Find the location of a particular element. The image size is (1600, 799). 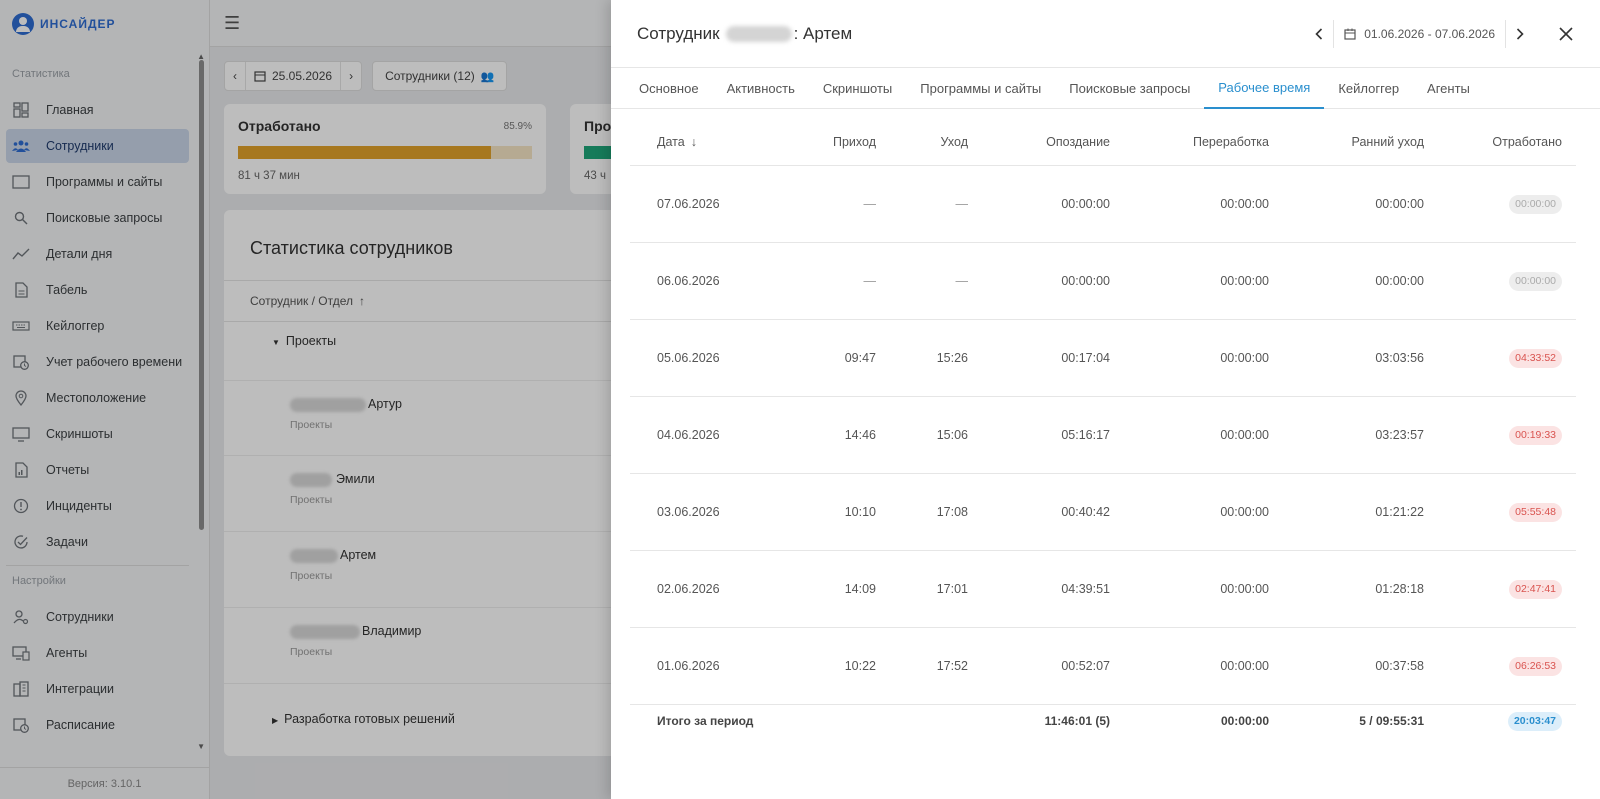

panel-title-prefix: Сотрудник is located at coordinates (678, 33).